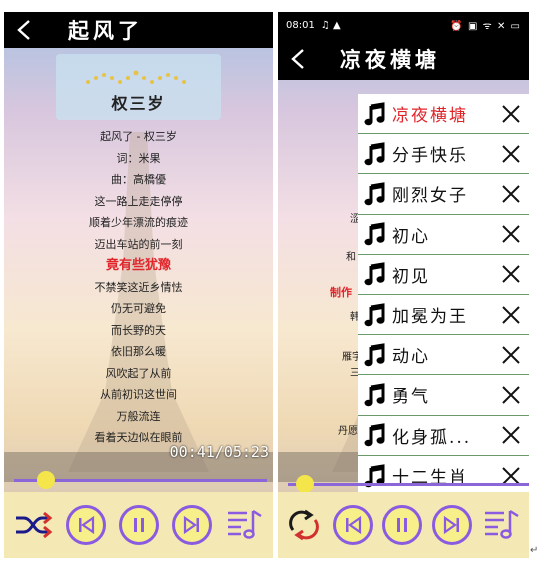  Describe the element at coordinates (348, 431) in the screenshot. I see `lyric-fragment: 丹愿` at that location.